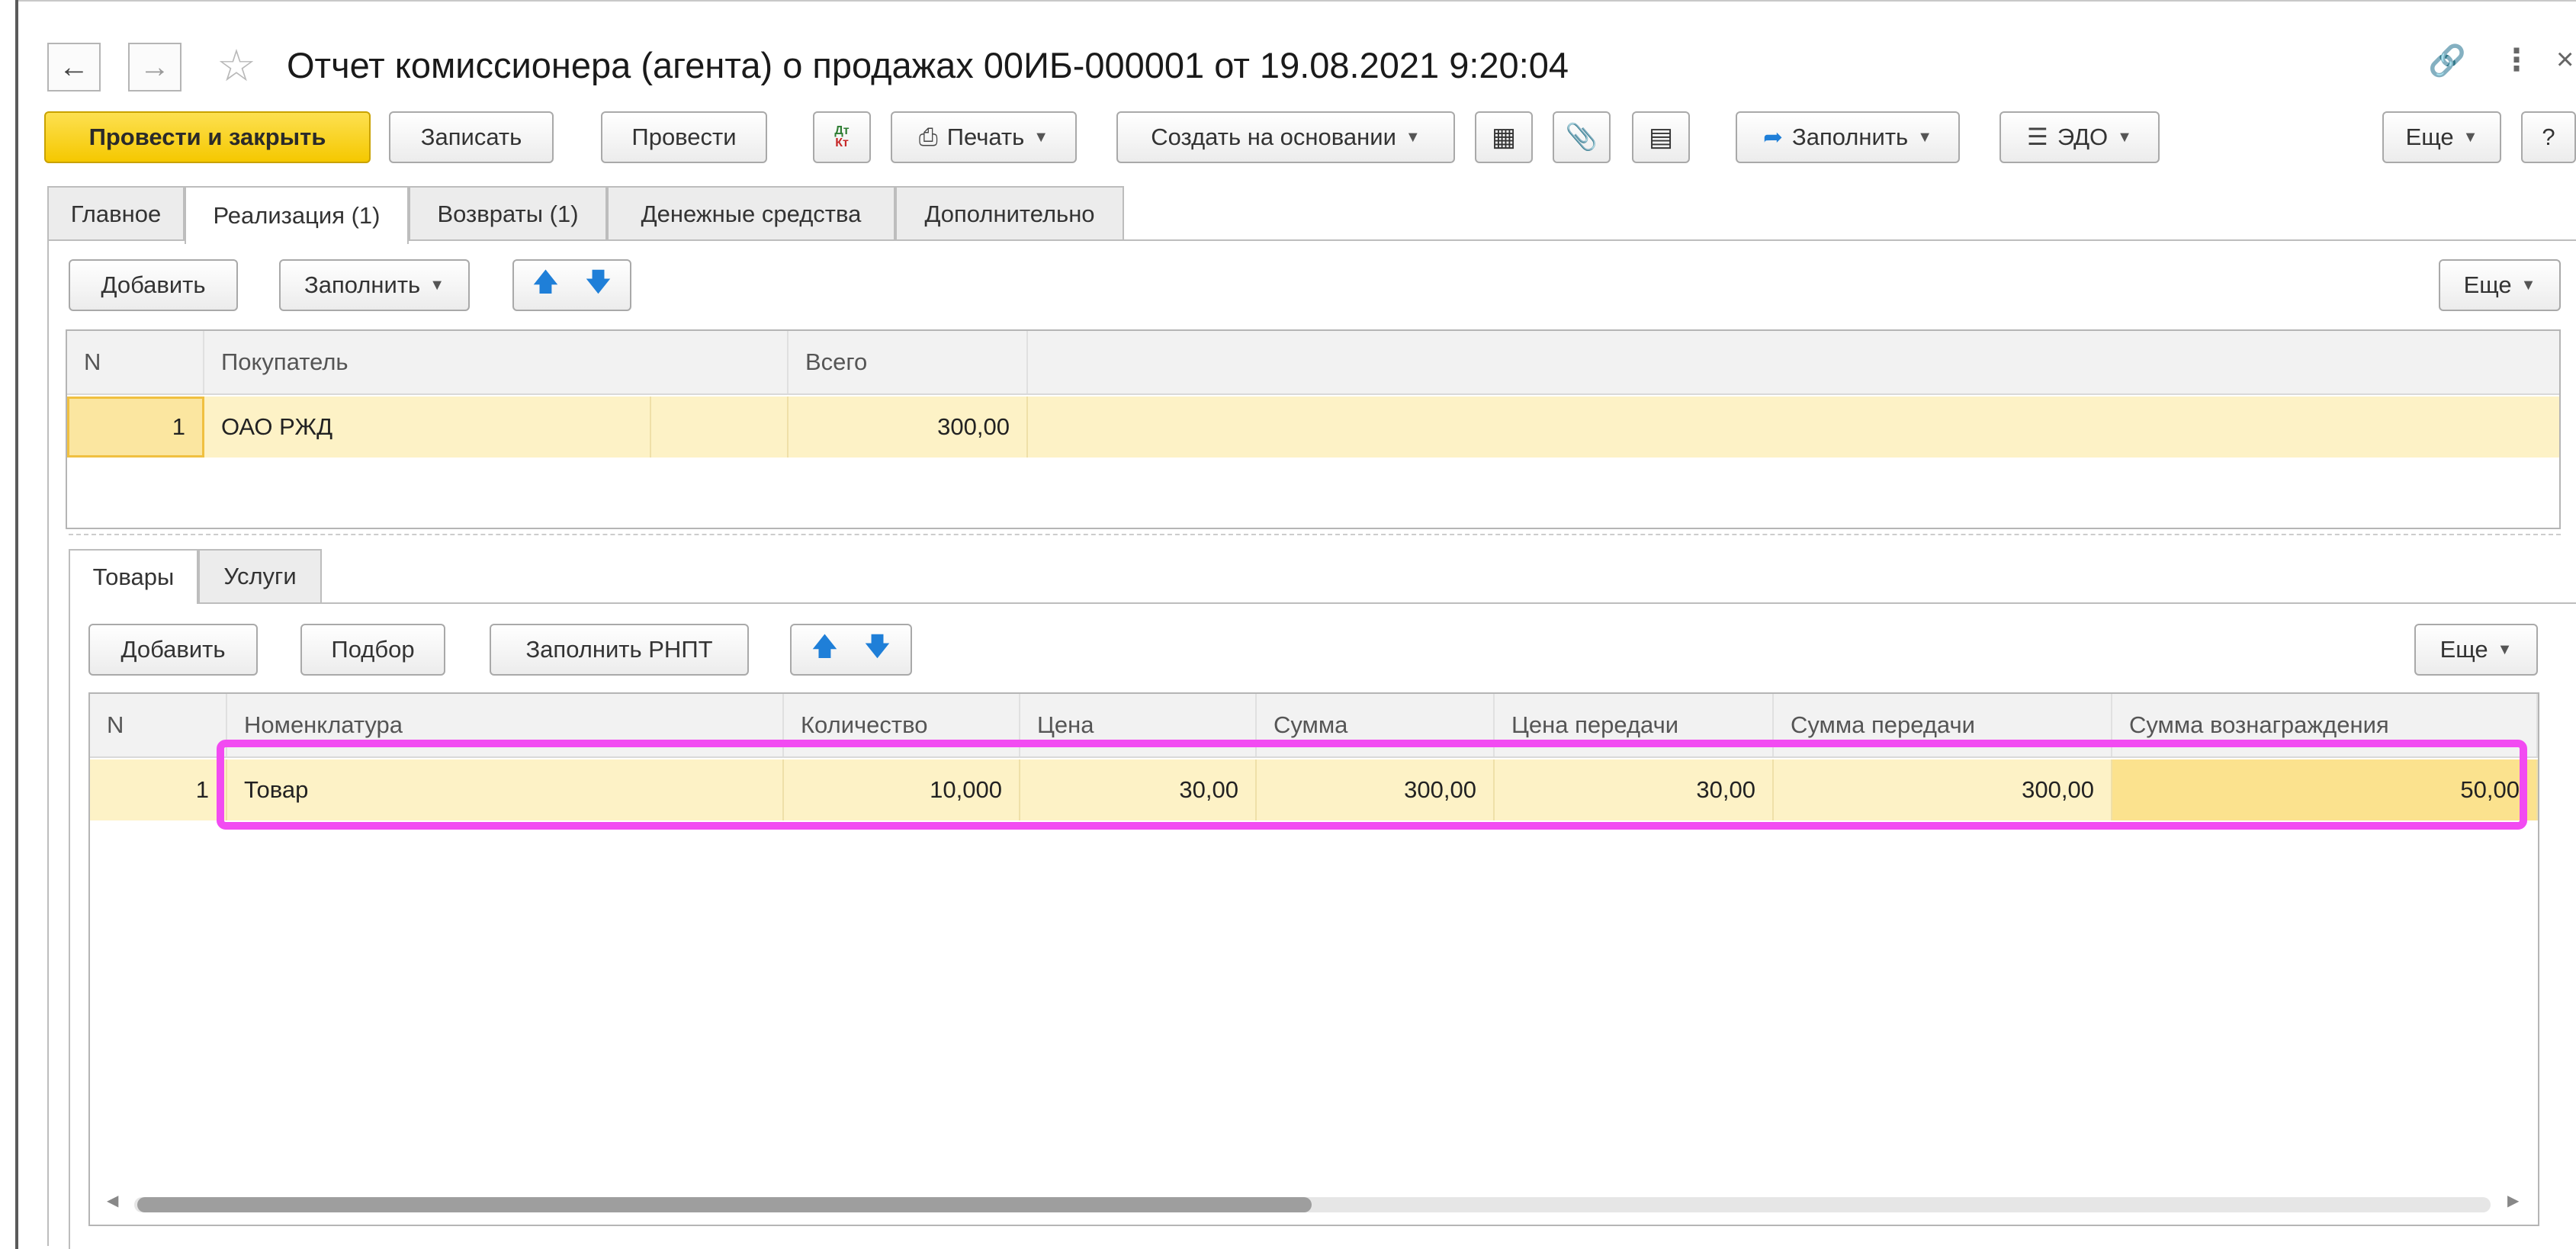 Image resolution: width=2576 pixels, height=1249 pixels. Describe the element at coordinates (1376, 789) in the screenshot. I see `cell-sum: 300,00` at that location.